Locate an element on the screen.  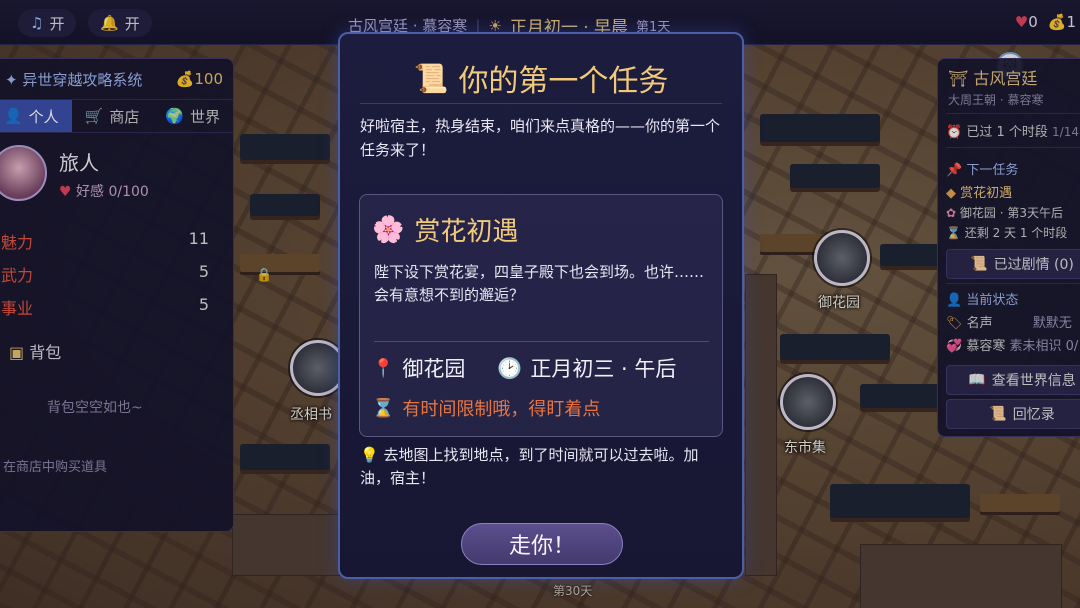
dialog-title: 📜 你的第一个任务 is located at coordinates (541, 78).